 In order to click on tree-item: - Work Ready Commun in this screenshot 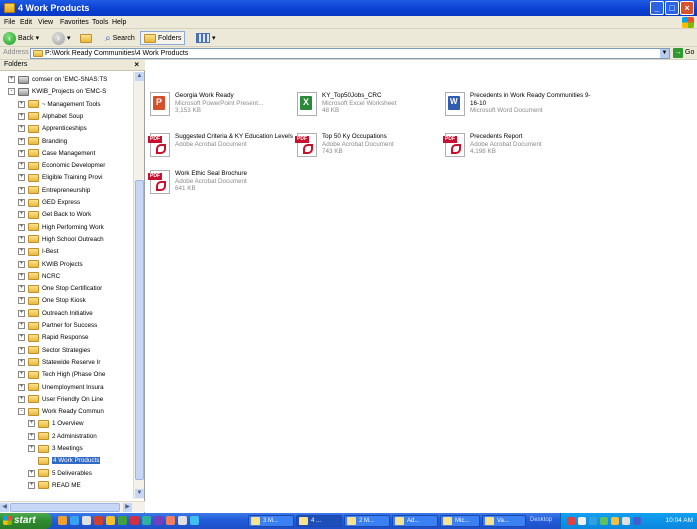, I will do `click(61, 411)`.